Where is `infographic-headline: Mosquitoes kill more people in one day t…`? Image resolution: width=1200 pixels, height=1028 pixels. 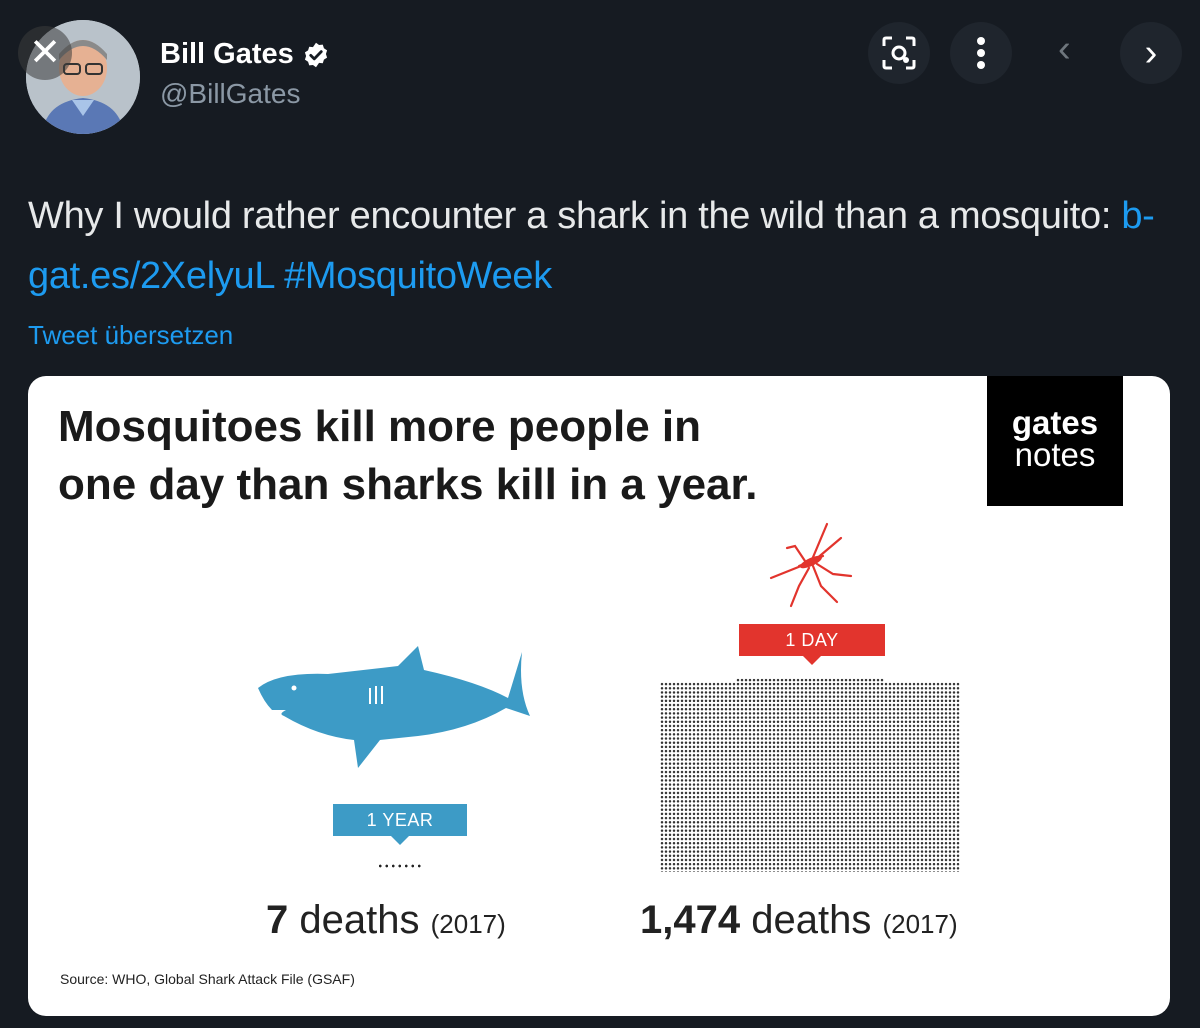 infographic-headline: Mosquitoes kill more people in one day t… is located at coordinates (408, 455).